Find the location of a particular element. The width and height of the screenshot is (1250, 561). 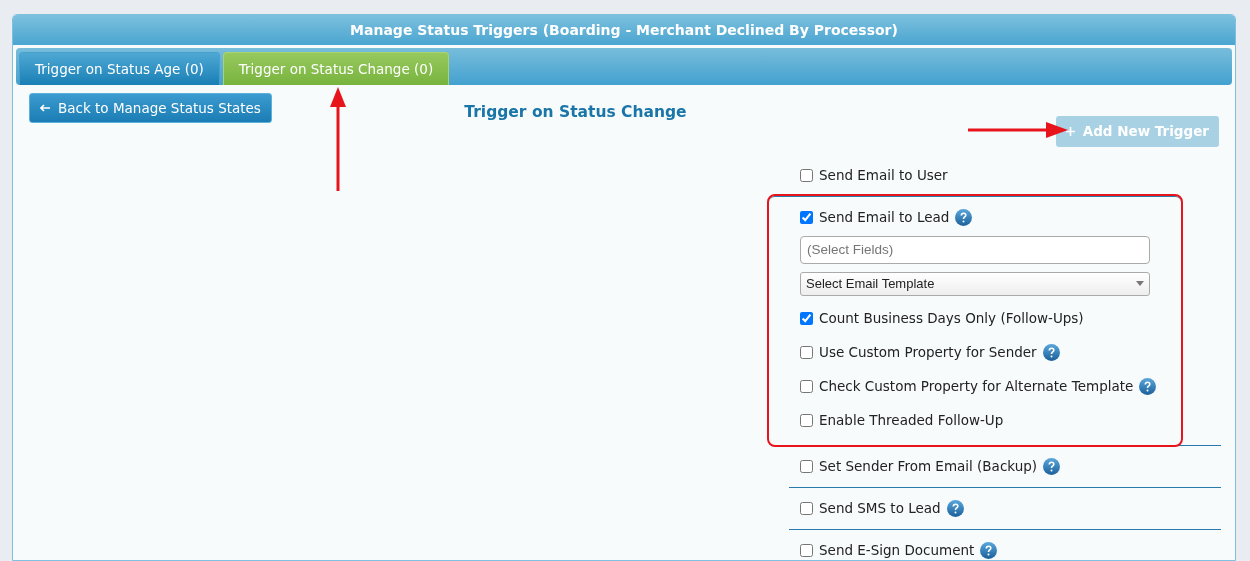

checkbox-label: Send E-Sign Document is located at coordinates (897, 550).